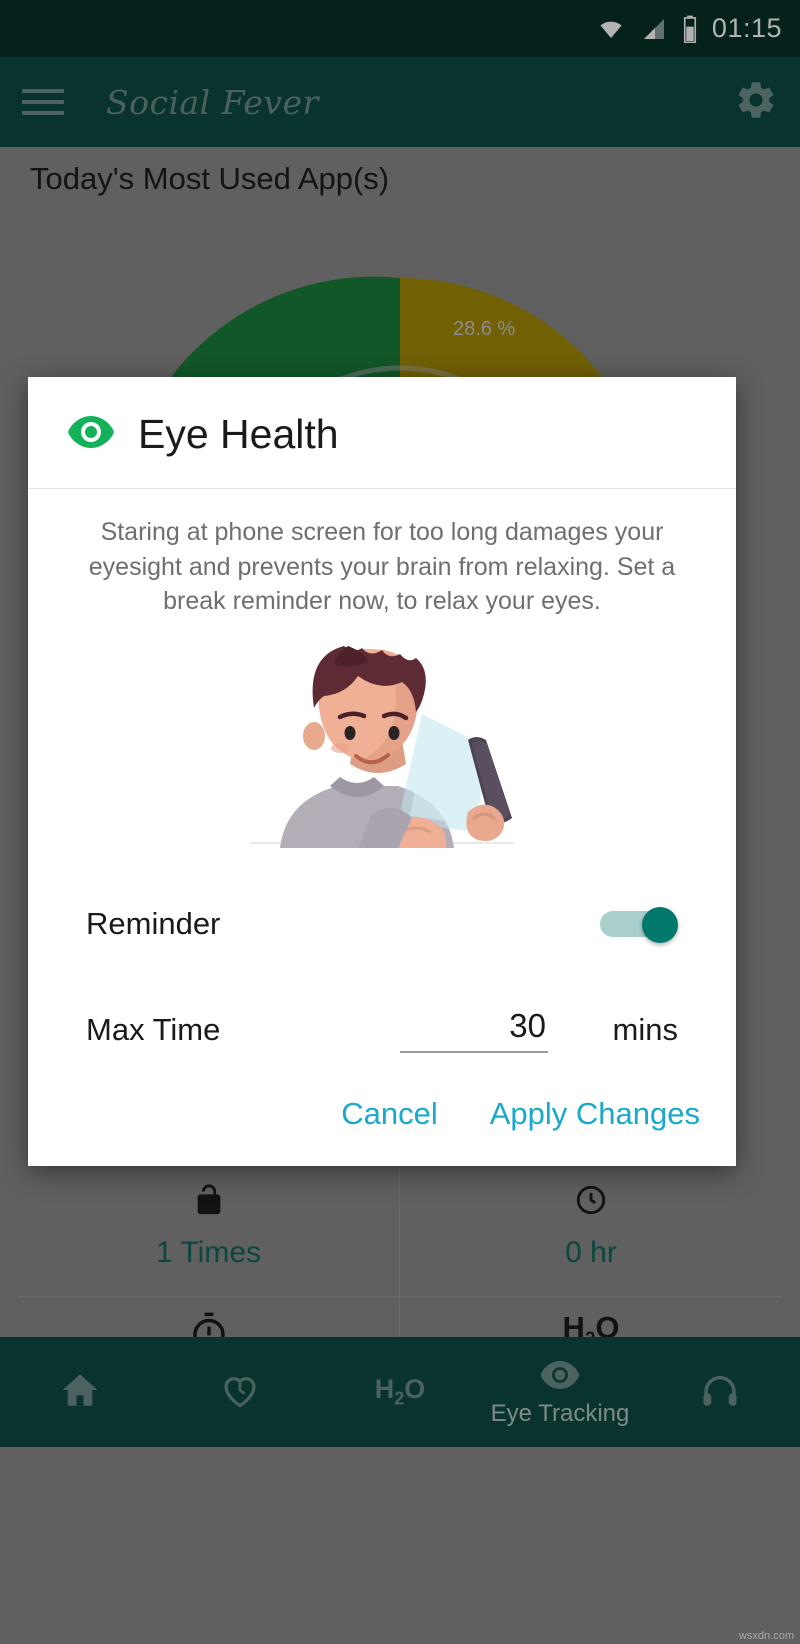 This screenshot has height=1644, width=800. Describe the element at coordinates (645, 1029) in the screenshot. I see `max-time-unit: mins` at that location.